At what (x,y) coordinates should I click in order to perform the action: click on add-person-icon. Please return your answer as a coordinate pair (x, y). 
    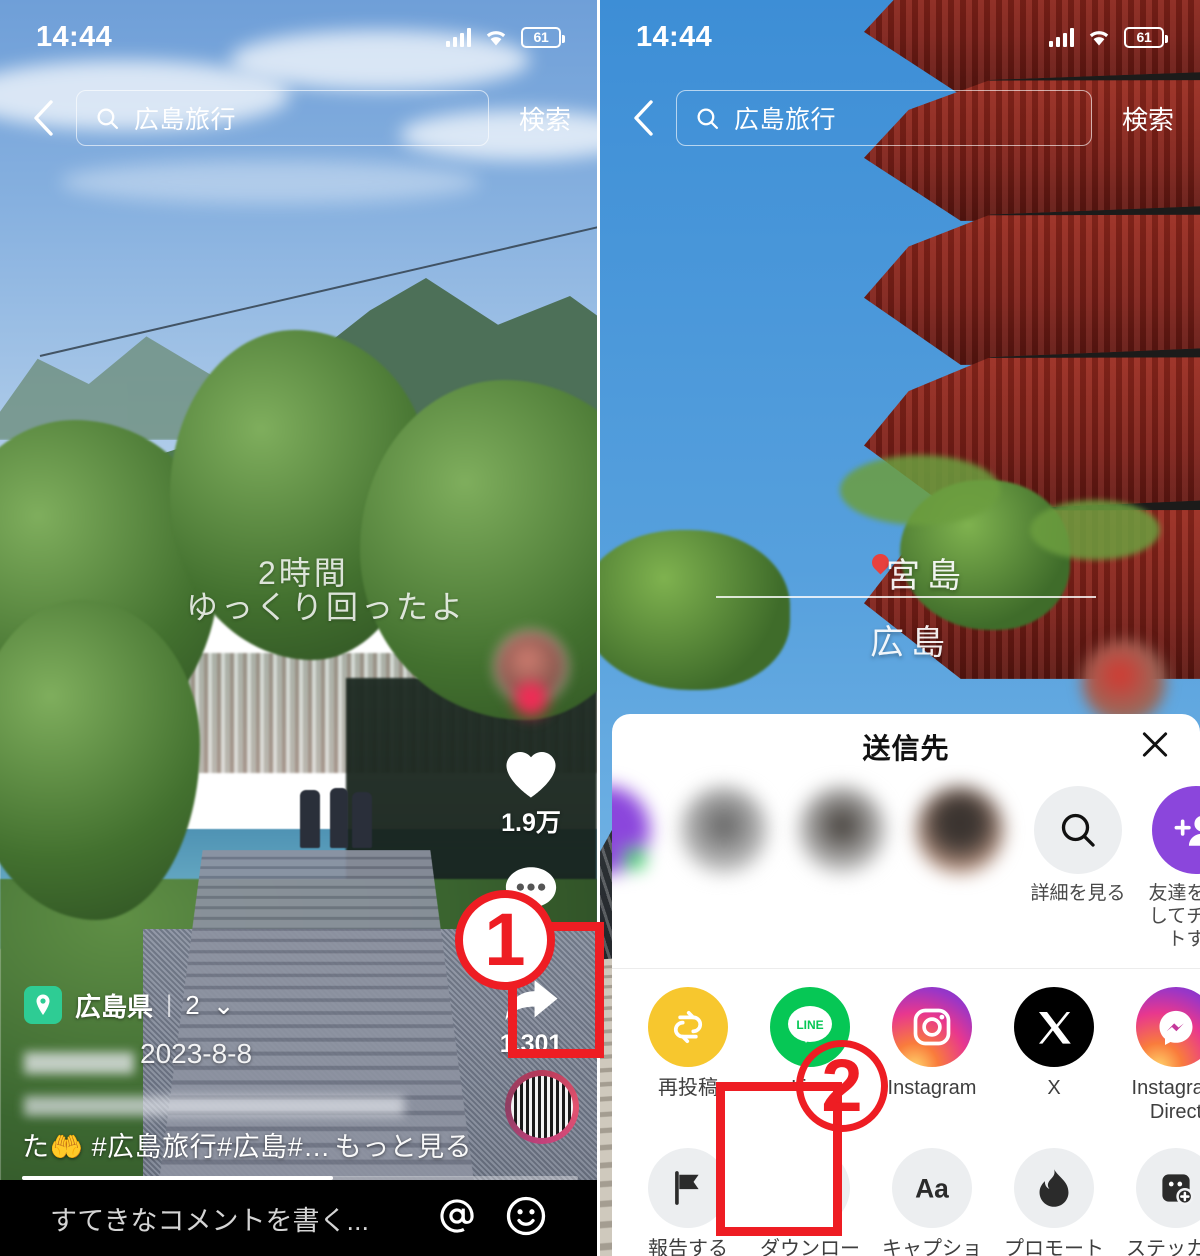
    Looking at the image, I should click on (1176, 830).